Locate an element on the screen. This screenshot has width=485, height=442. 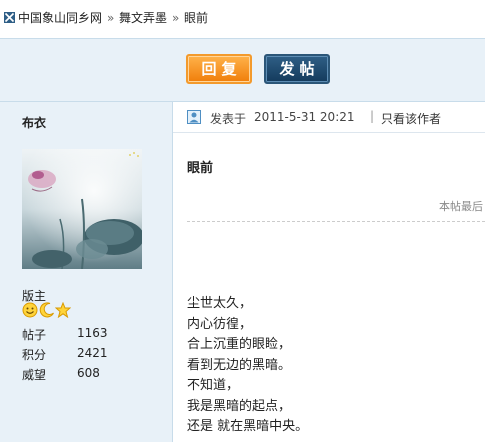
thread-action-bar: 回复 发帖 is located at coordinates (242, 70).